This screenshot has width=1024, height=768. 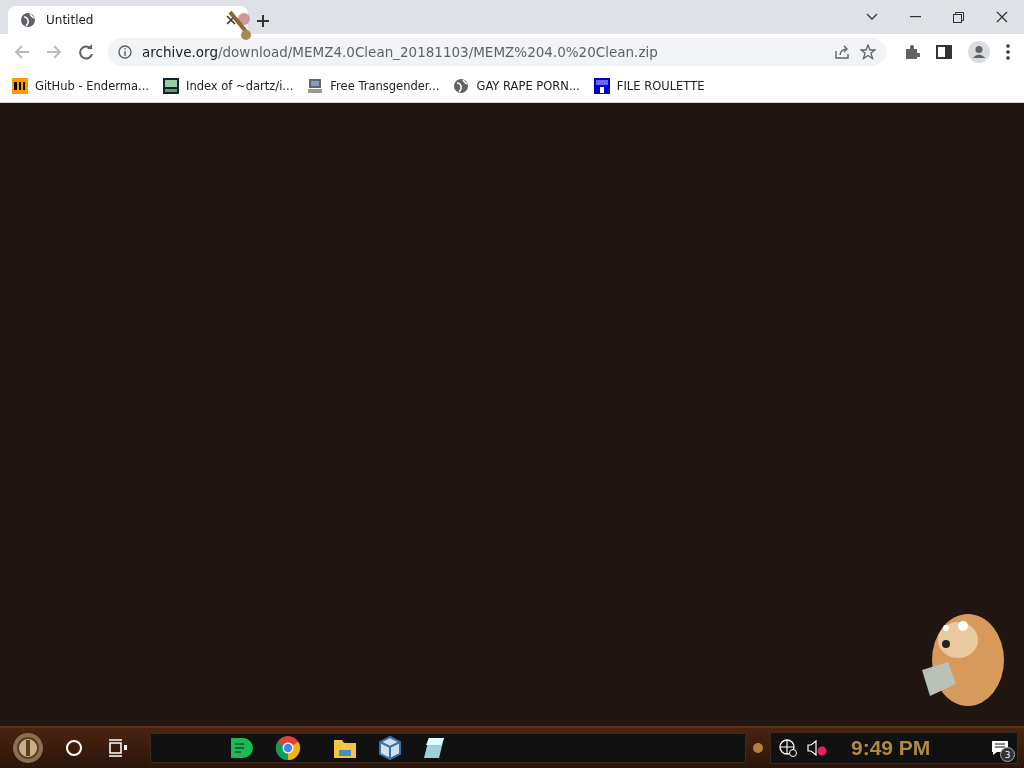 What do you see at coordinates (788, 748) in the screenshot?
I see `globe-network-icon` at bounding box center [788, 748].